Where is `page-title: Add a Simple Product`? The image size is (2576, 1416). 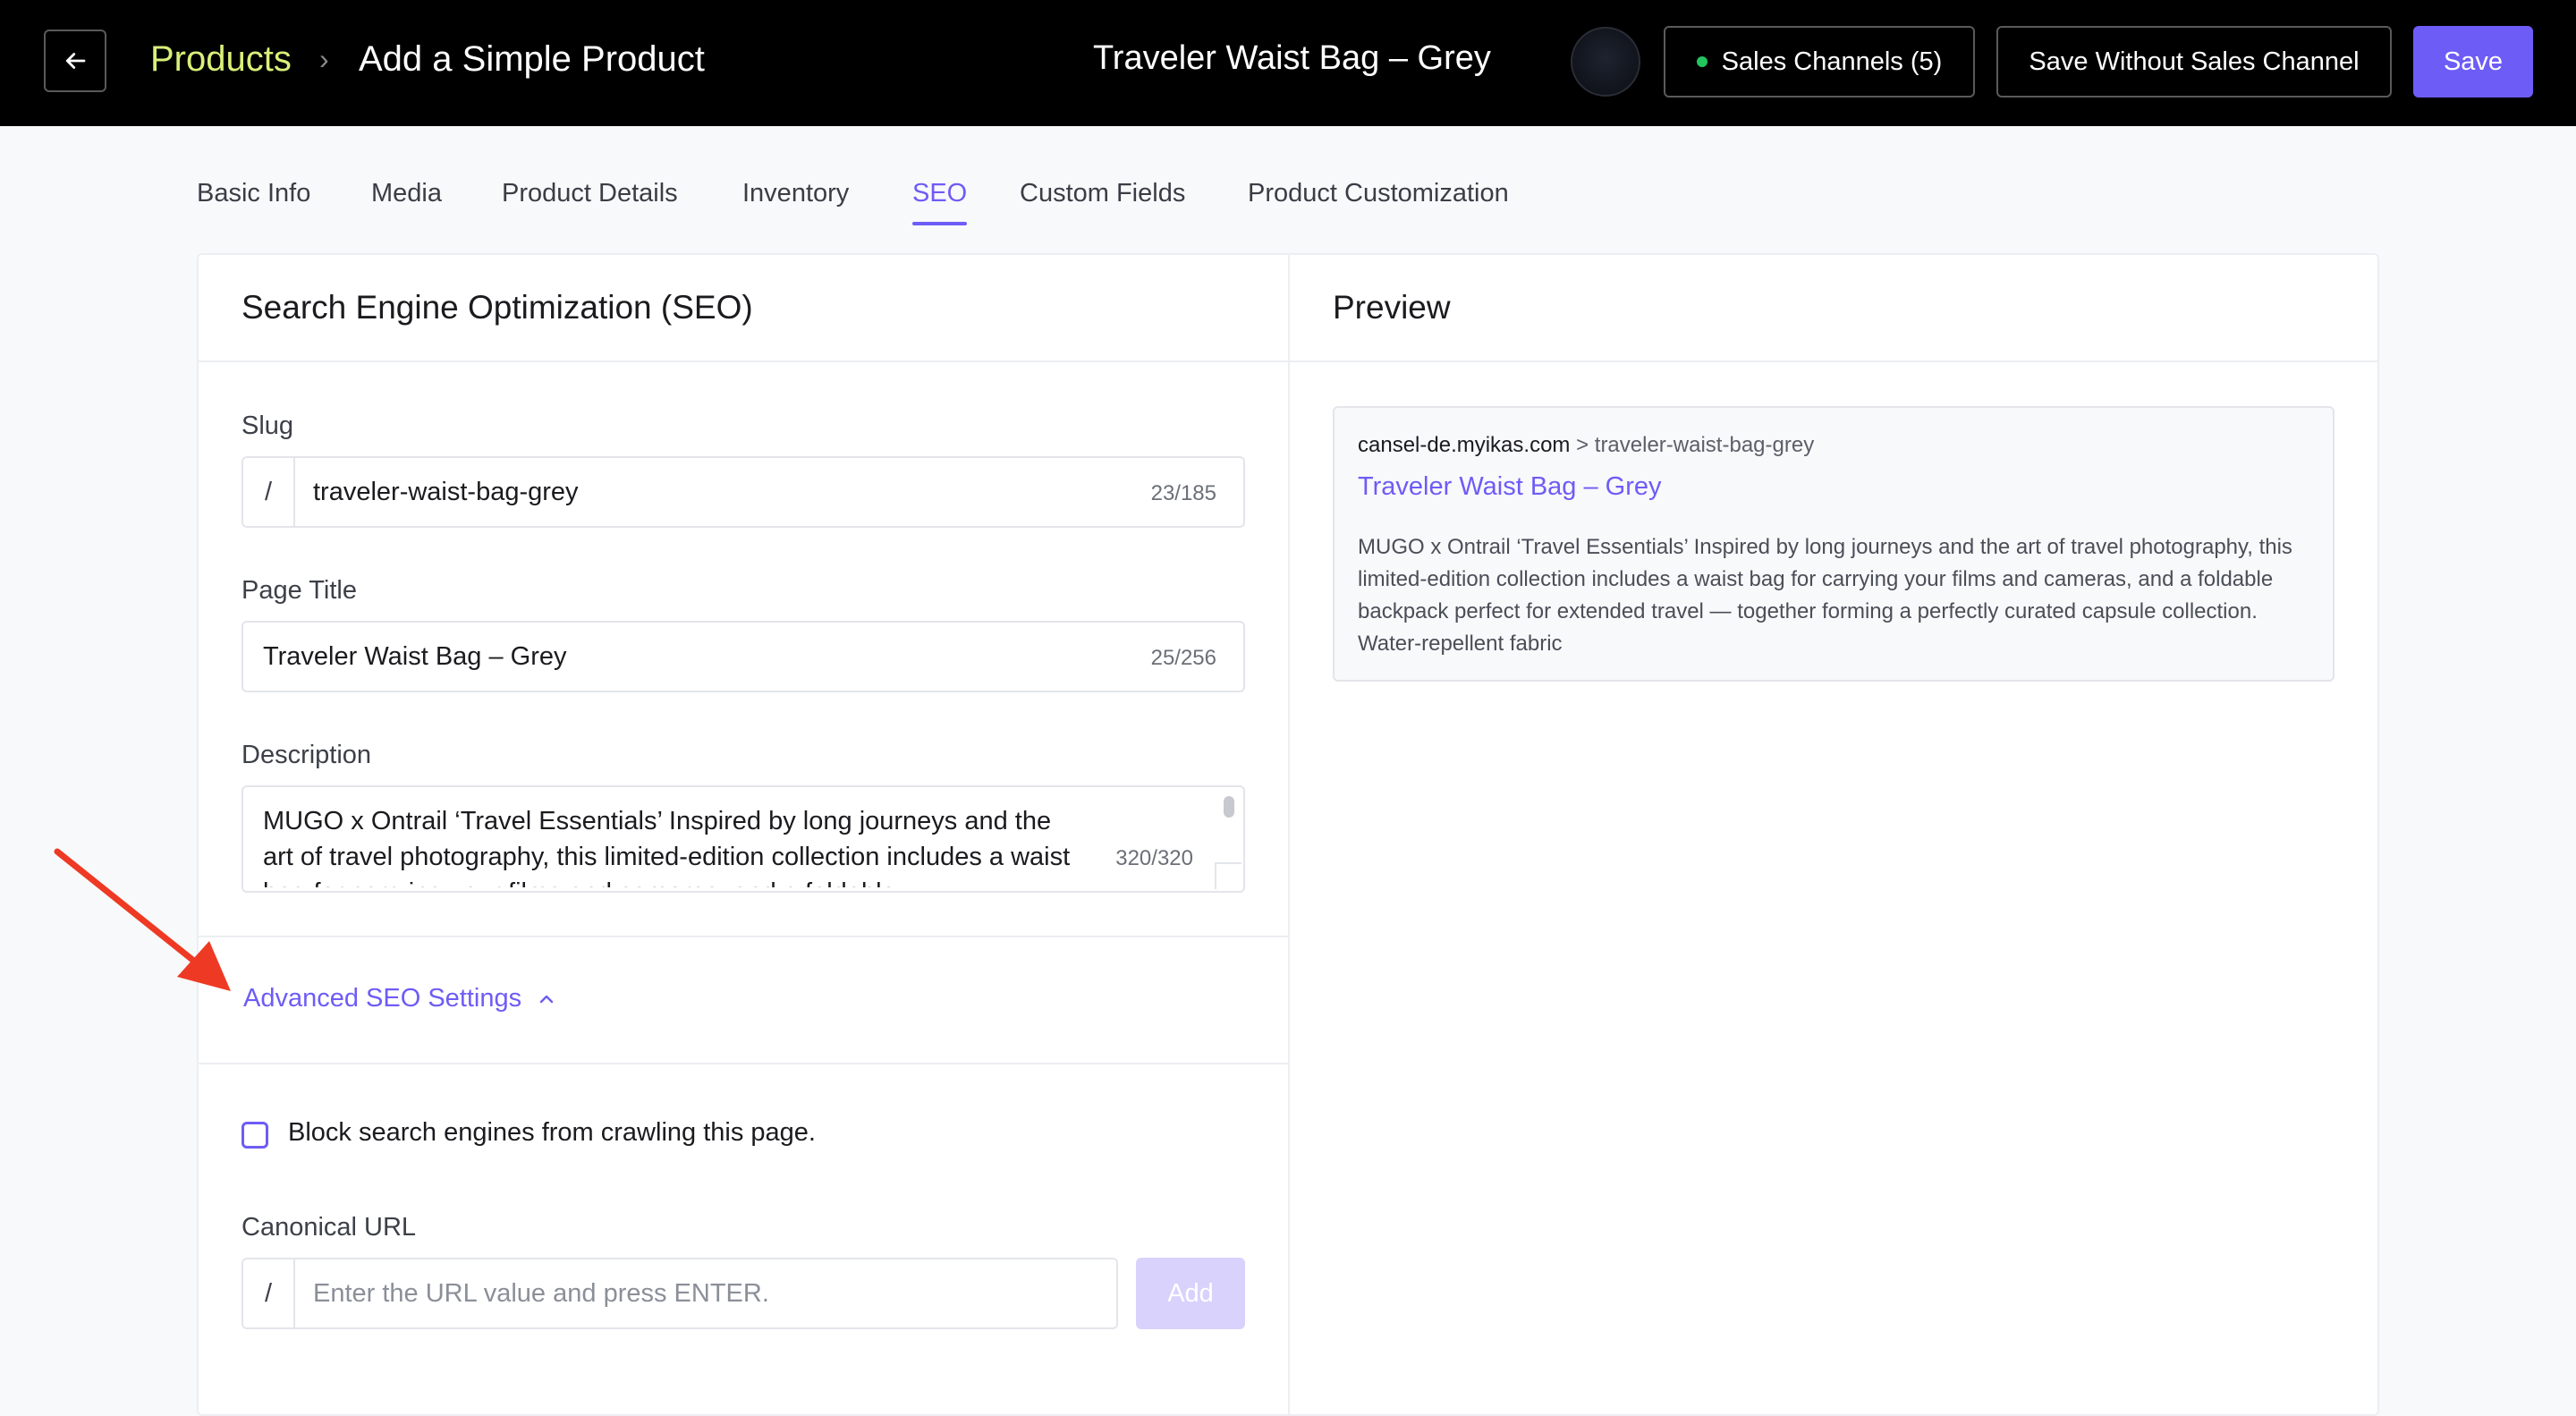 page-title: Add a Simple Product is located at coordinates (532, 59).